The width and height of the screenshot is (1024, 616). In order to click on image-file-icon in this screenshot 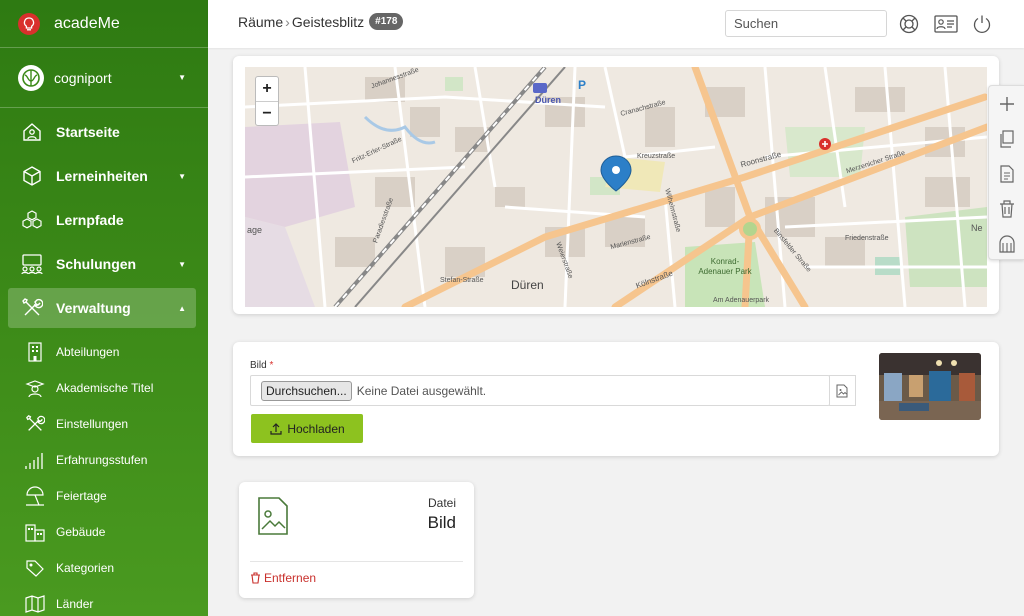, I will do `click(273, 518)`.